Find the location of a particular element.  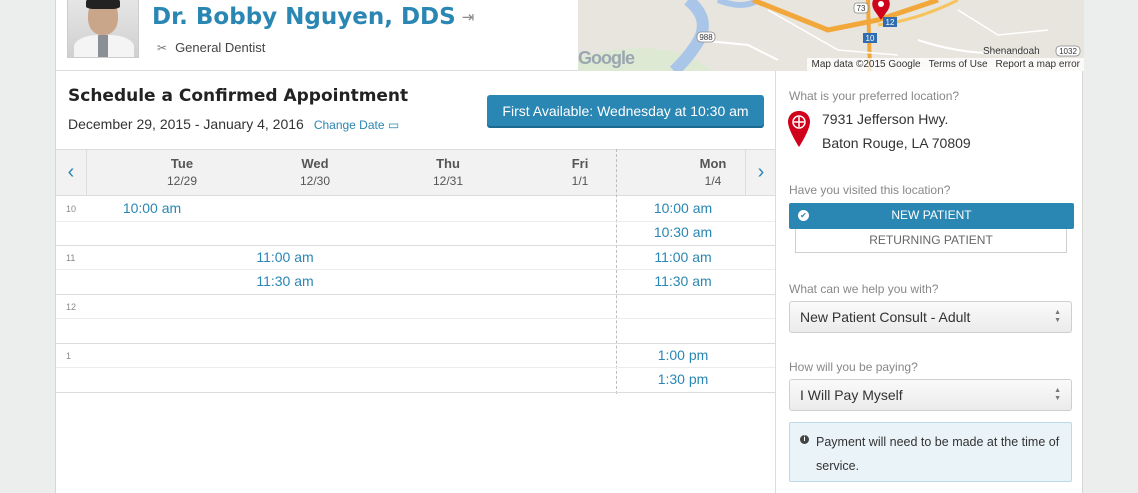

change-date-link: Change Date ▭ is located at coordinates (356, 125).